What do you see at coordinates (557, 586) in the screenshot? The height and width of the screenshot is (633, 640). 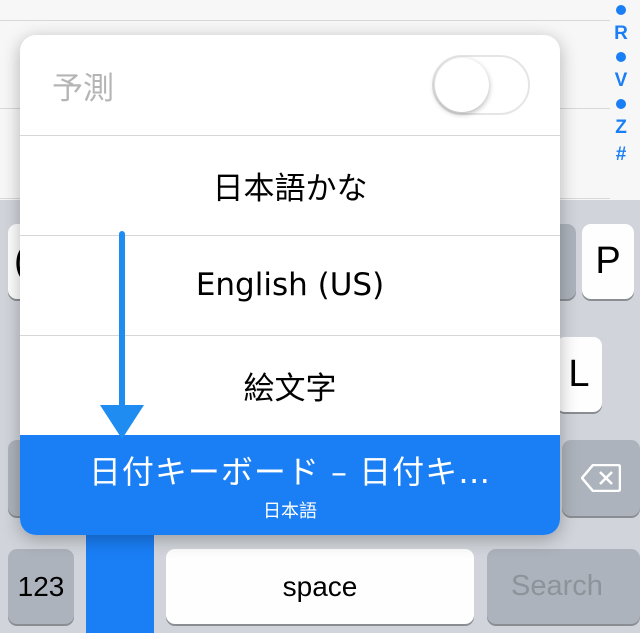 I see `key-label: Search` at bounding box center [557, 586].